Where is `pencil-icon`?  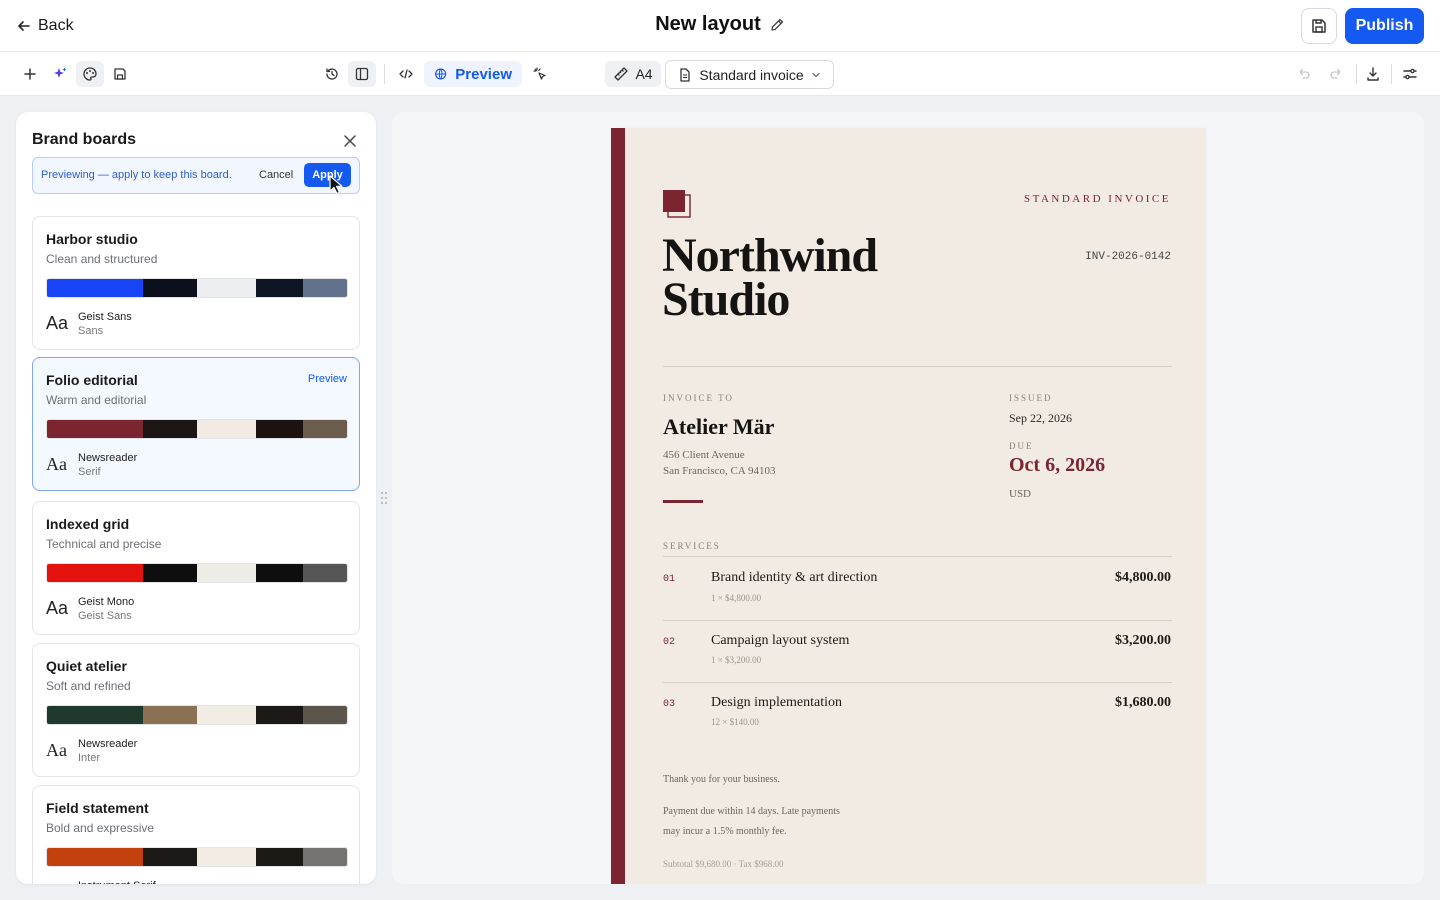 pencil-icon is located at coordinates (777, 25).